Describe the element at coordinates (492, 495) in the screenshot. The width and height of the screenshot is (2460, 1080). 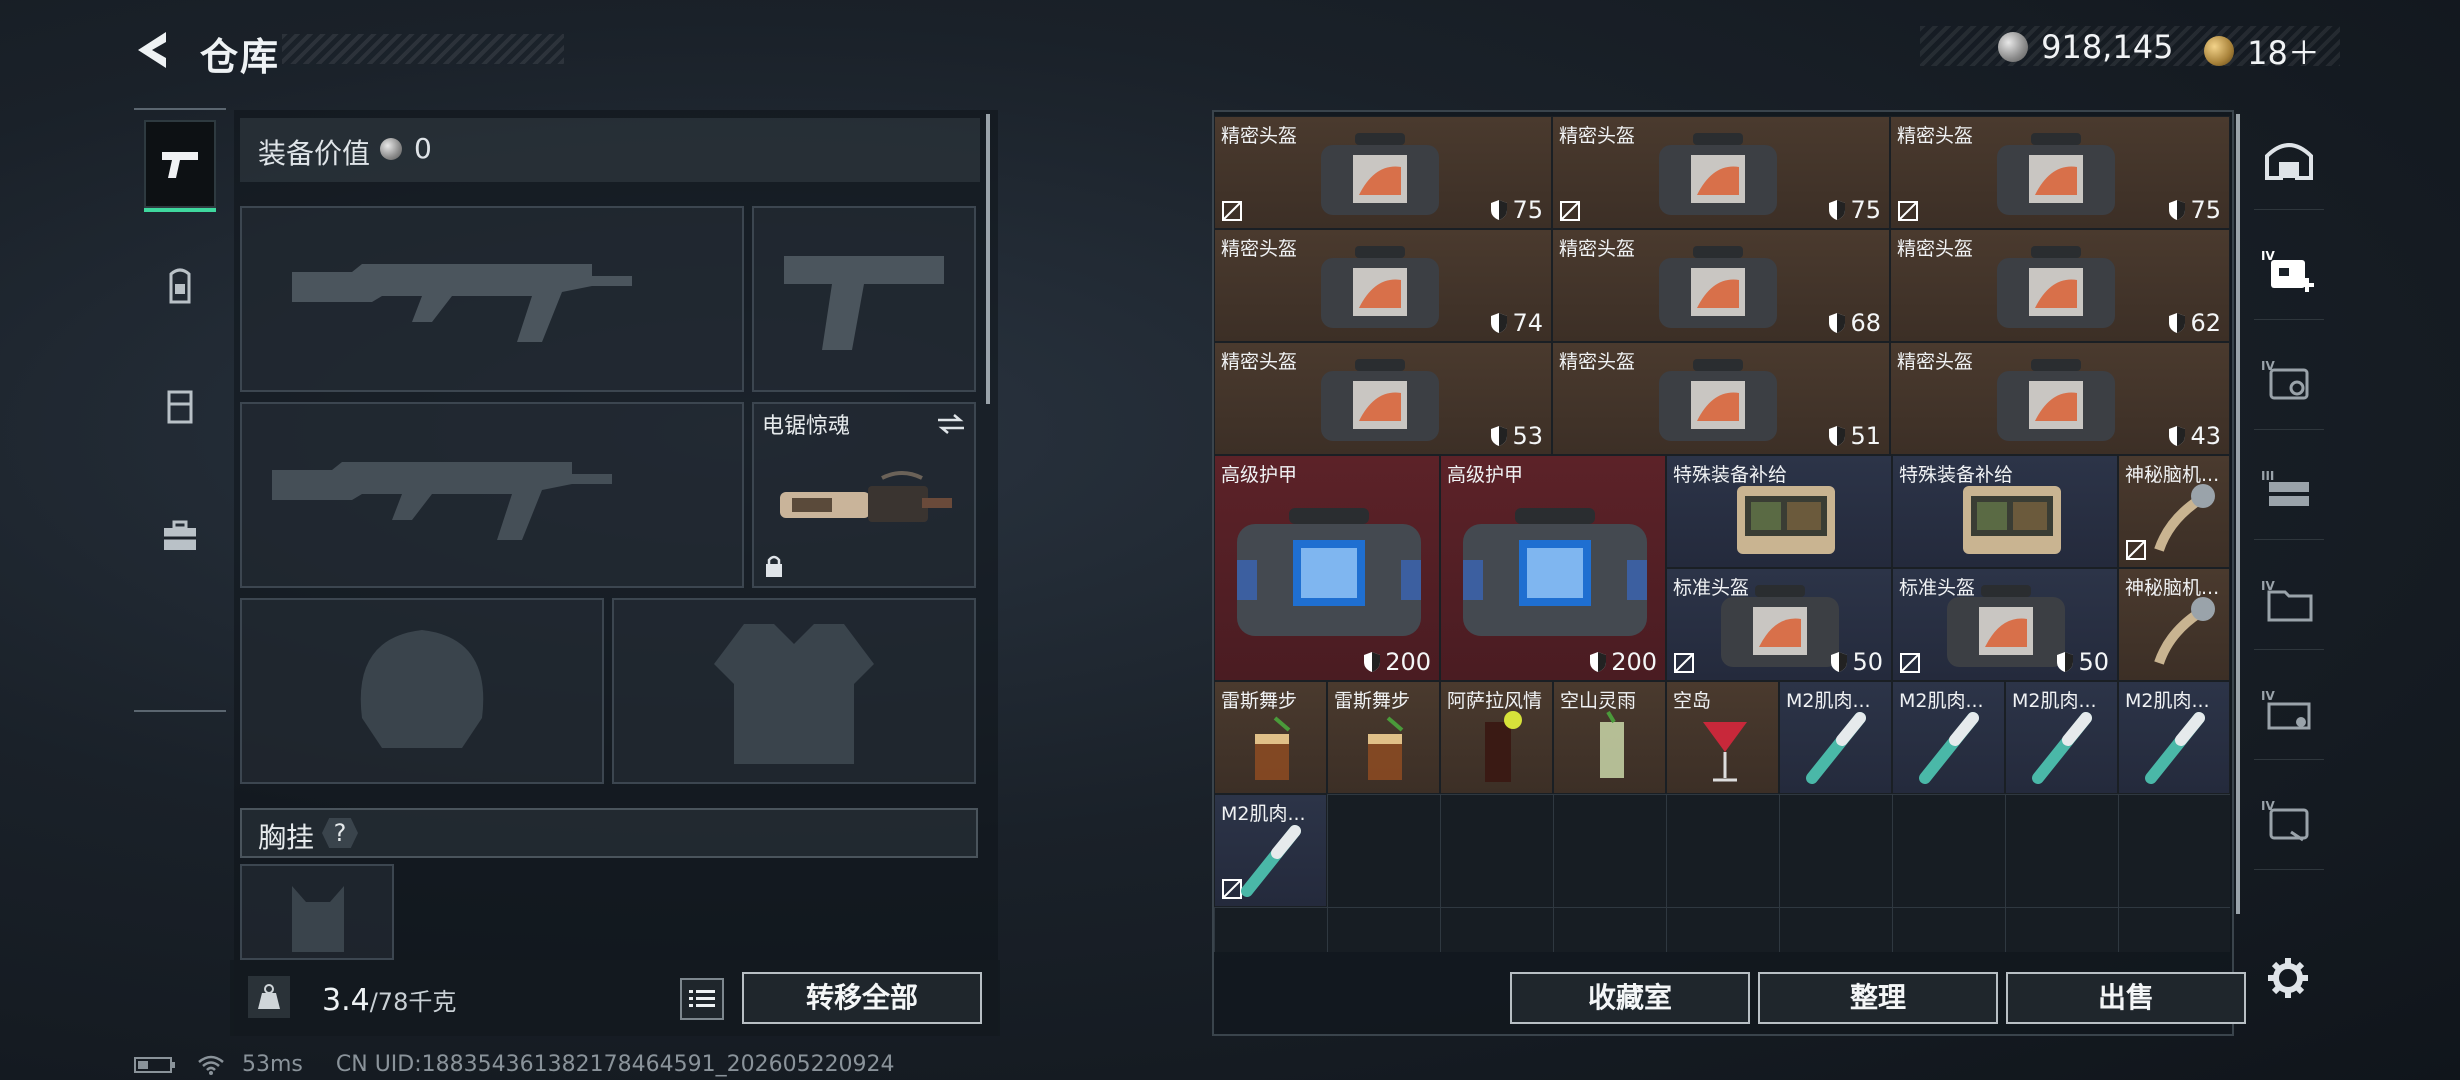
I see `secondary-weapon-slot` at that location.